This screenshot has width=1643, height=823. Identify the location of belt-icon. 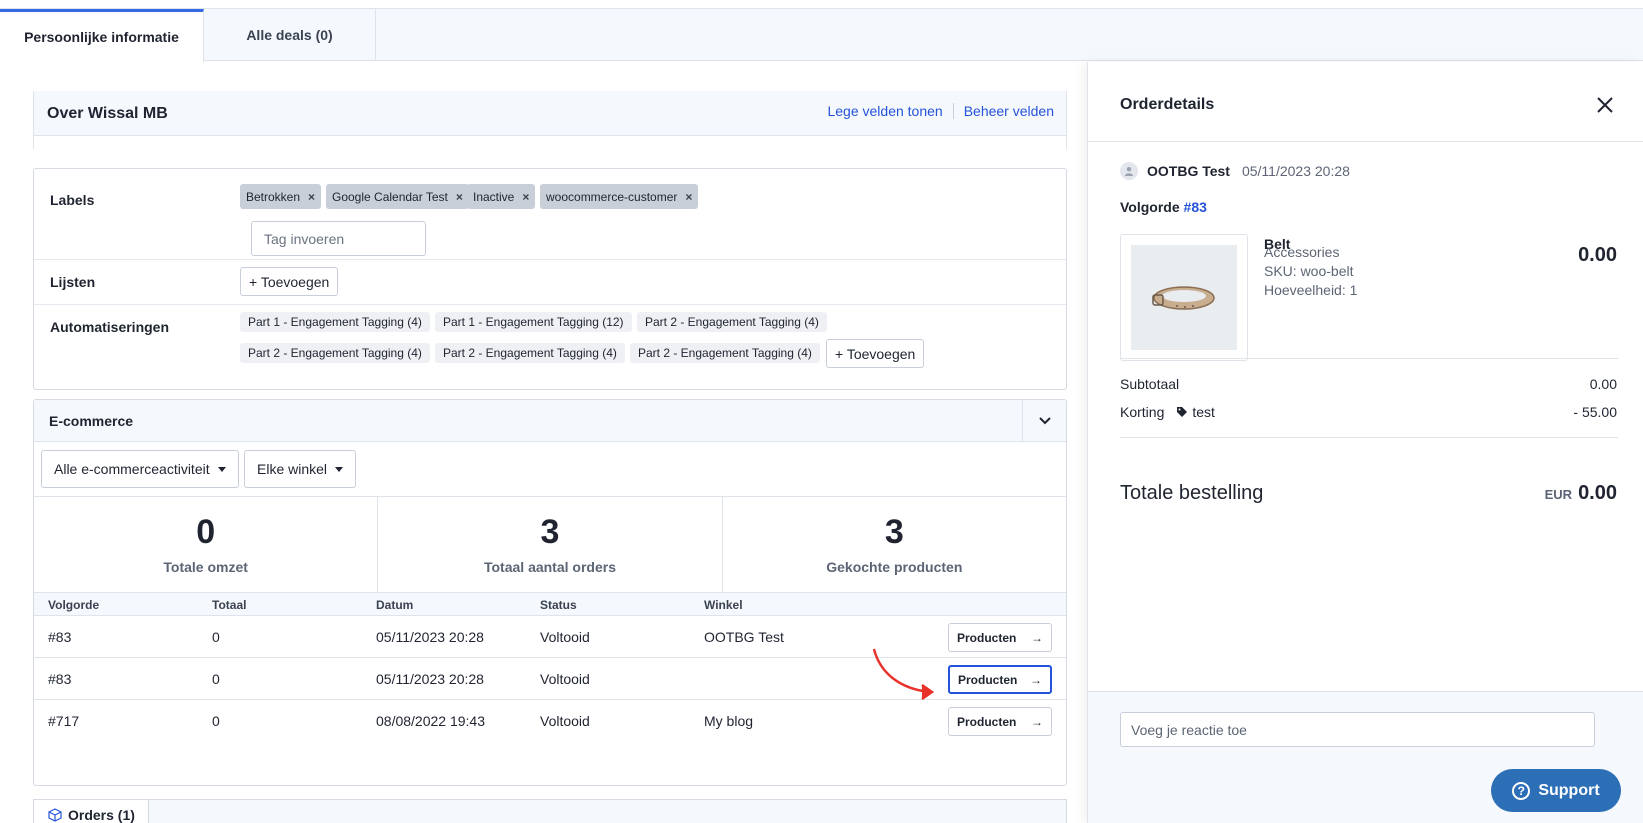
(1183, 297).